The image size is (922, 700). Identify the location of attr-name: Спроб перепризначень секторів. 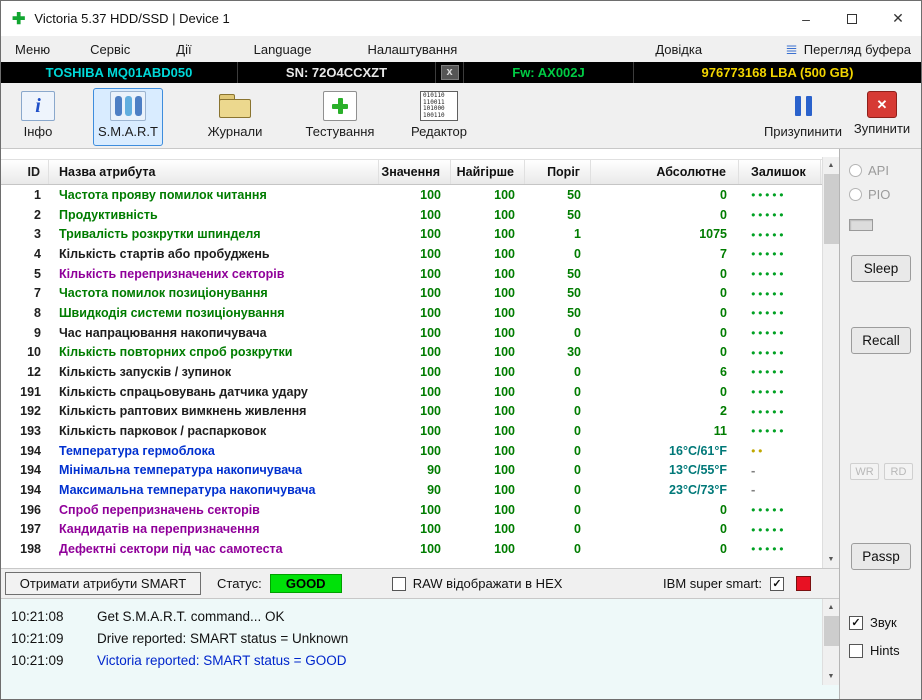
(159, 509).